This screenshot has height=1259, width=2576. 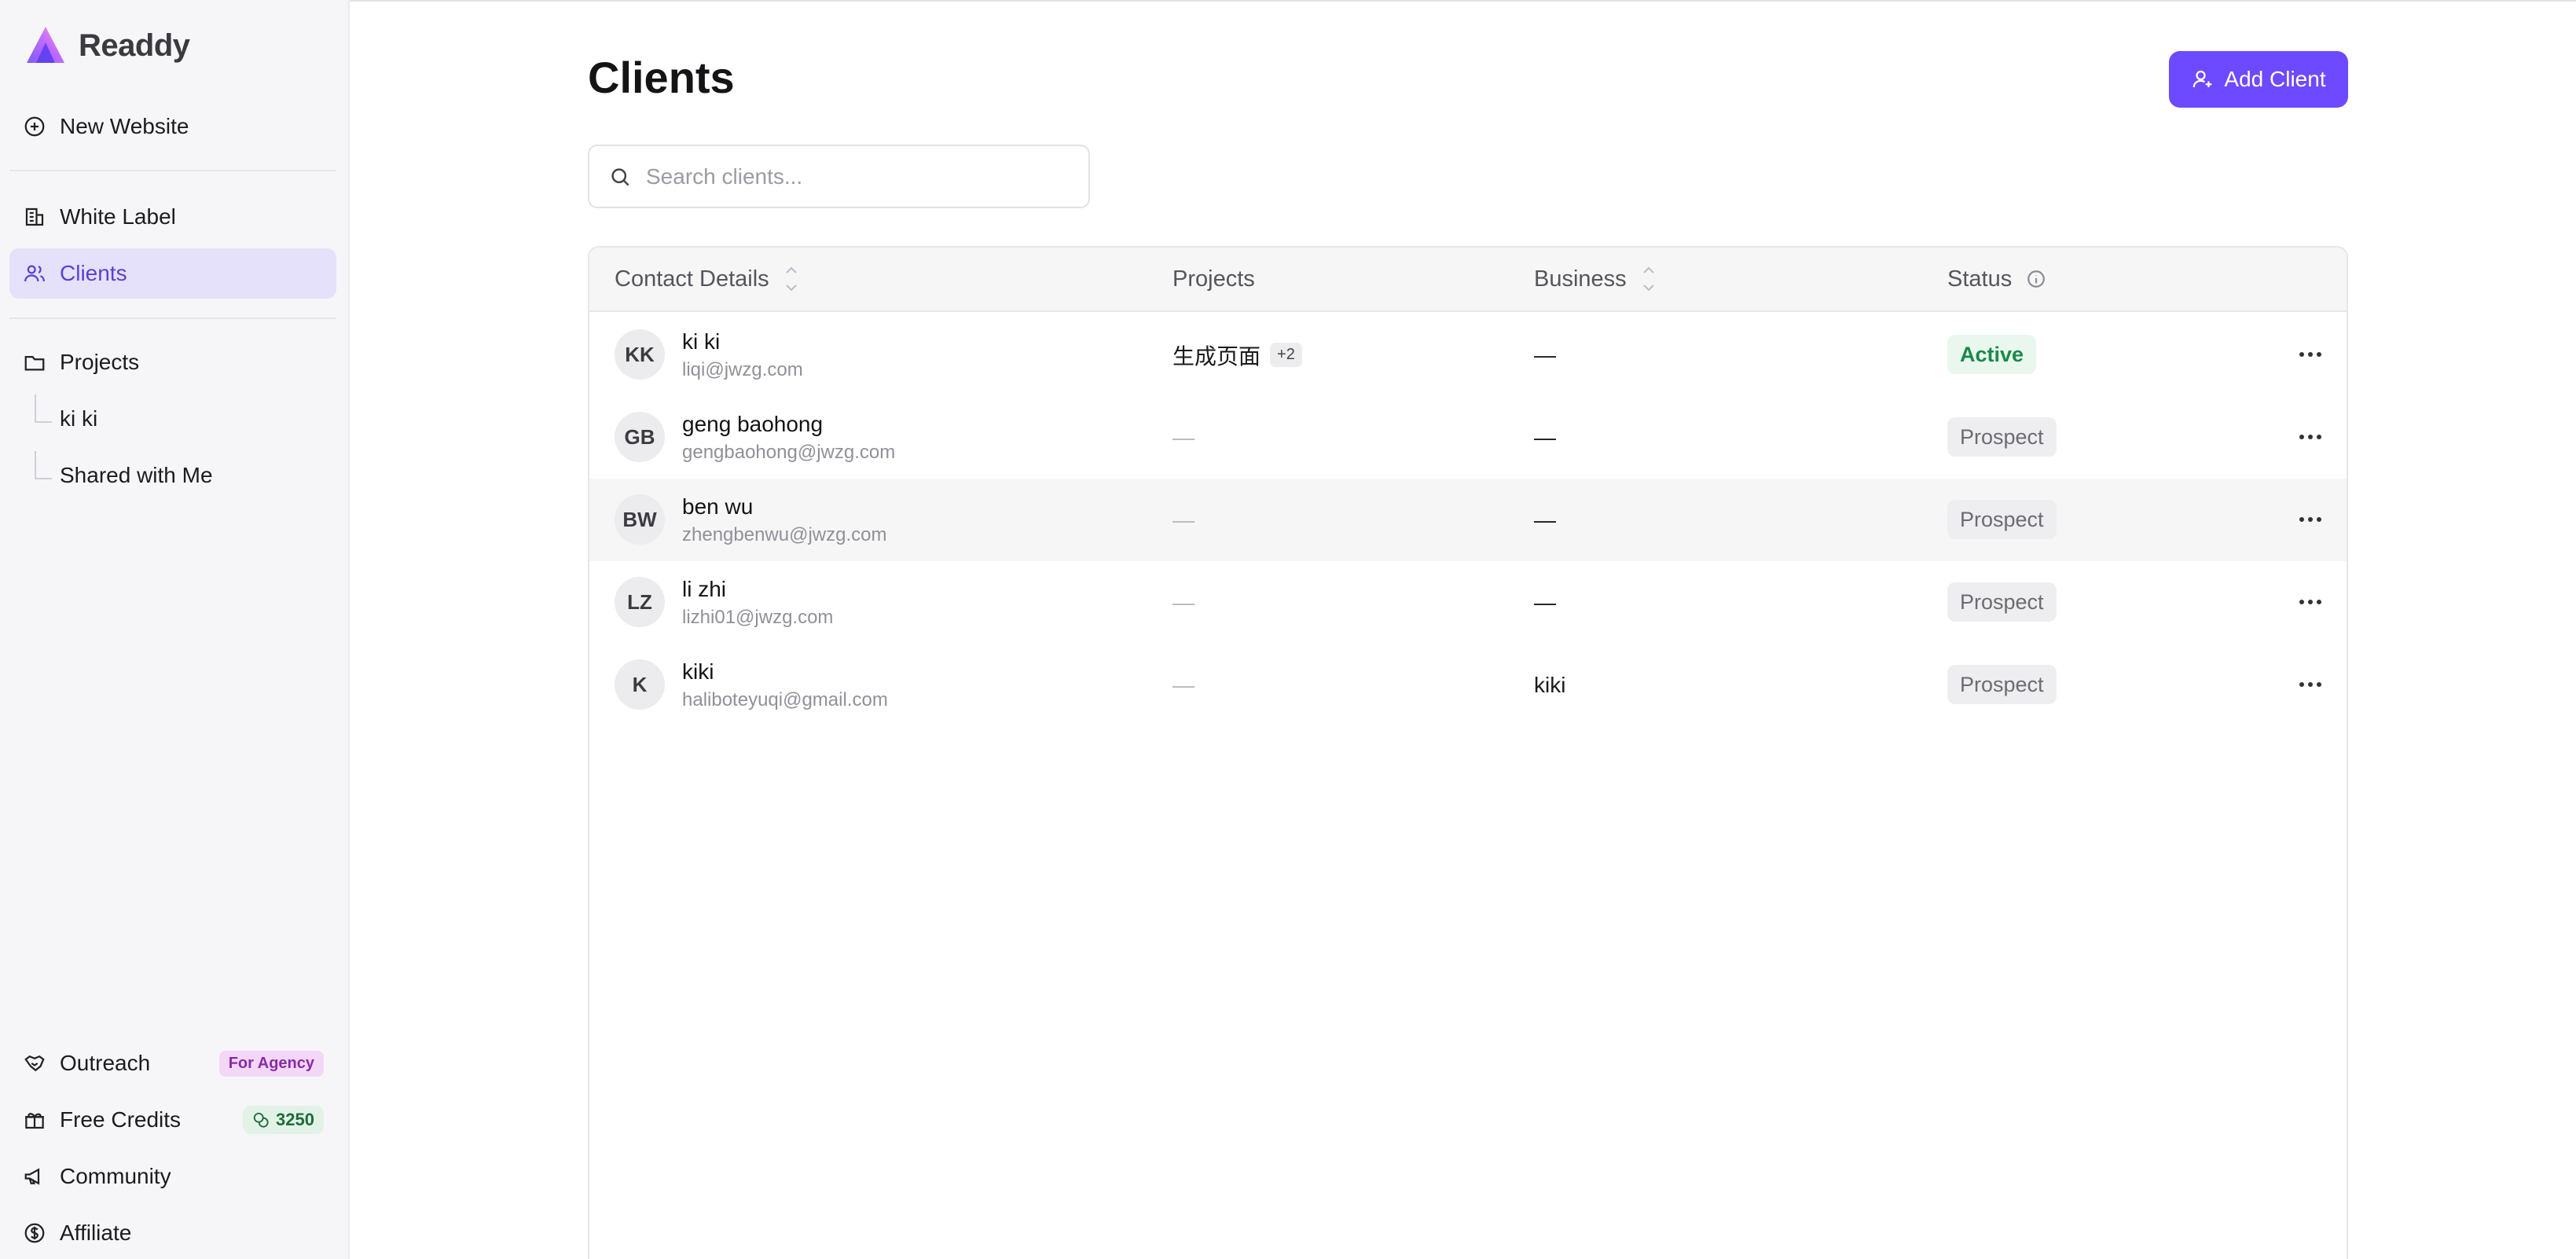 What do you see at coordinates (34, 126) in the screenshot?
I see `plus-circle-icon` at bounding box center [34, 126].